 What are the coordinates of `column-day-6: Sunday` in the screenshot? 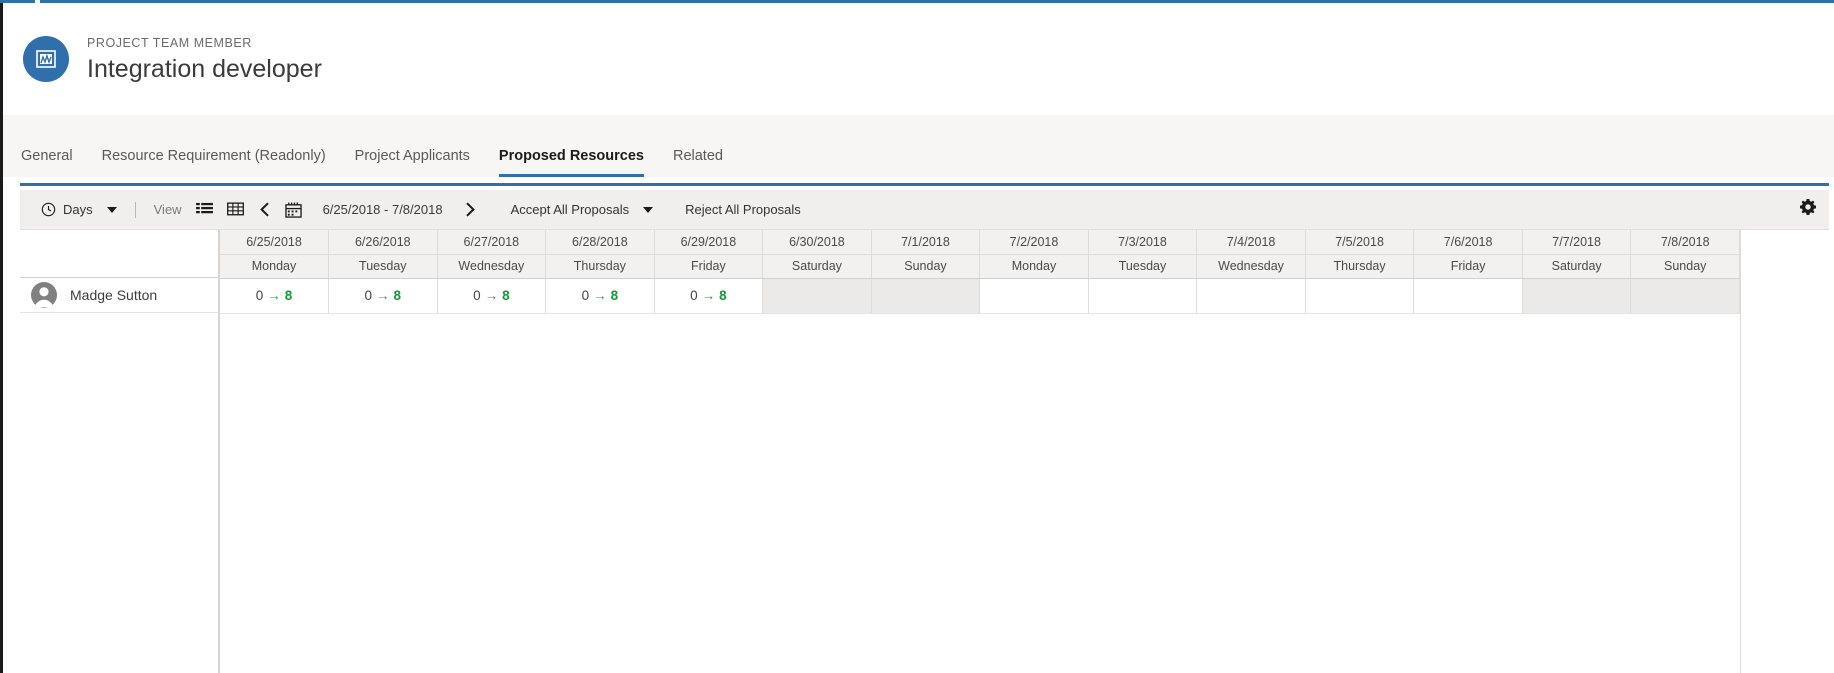 It's located at (926, 266).